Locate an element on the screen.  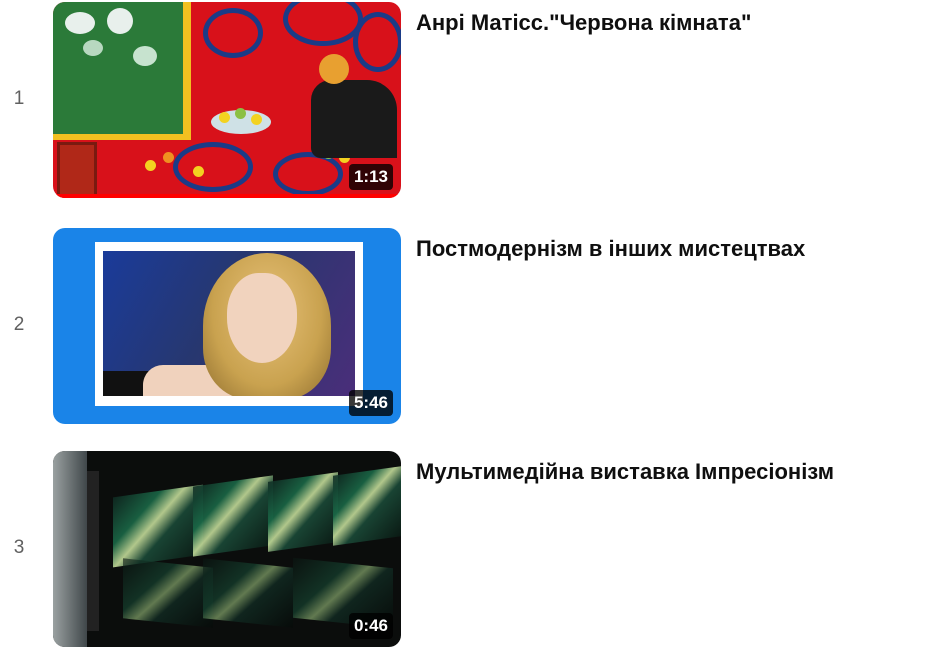
video-title: Мультимедійна виставка Імпресіонізм is located at coordinates (673, 472).